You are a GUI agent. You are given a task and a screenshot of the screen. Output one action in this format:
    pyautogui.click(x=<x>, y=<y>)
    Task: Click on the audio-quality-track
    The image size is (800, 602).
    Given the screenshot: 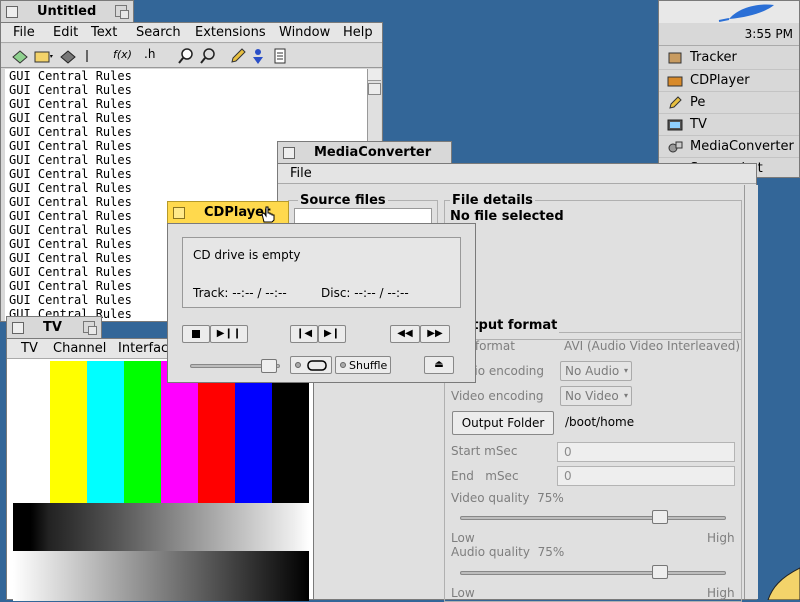 What is the action you would take?
    pyautogui.click(x=593, y=573)
    